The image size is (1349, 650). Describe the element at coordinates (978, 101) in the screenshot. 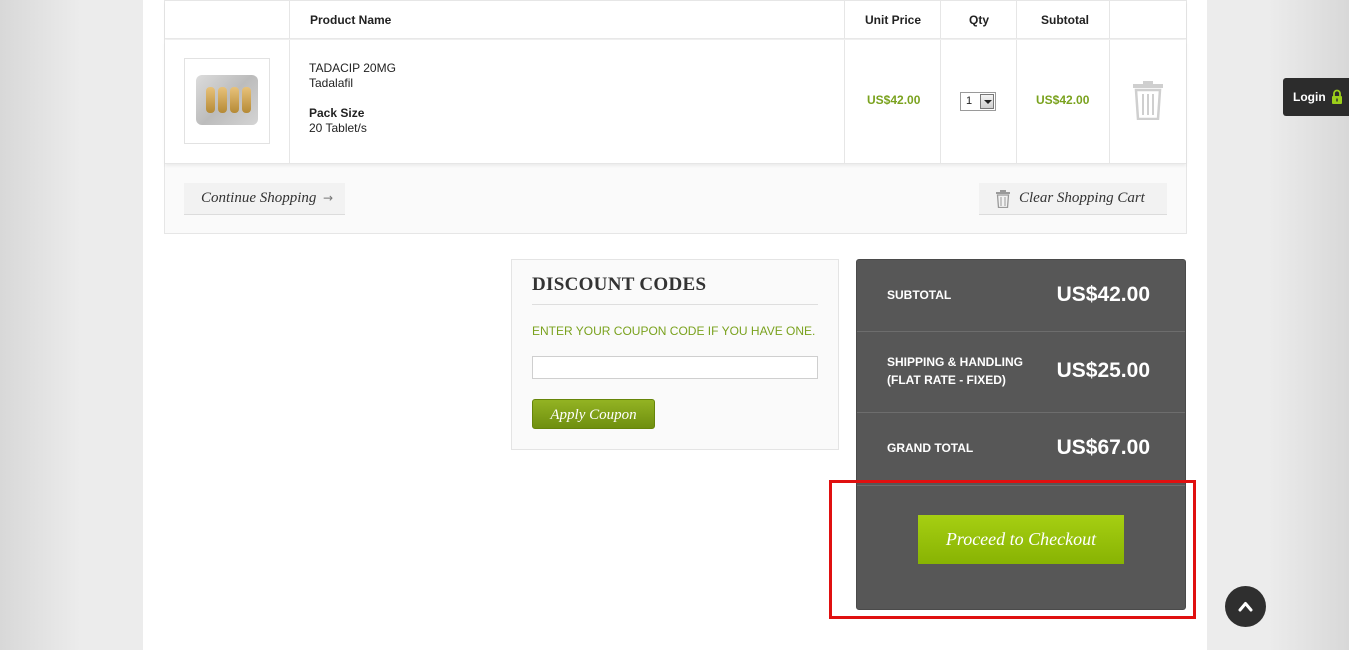

I see `quantity-select: 1` at that location.